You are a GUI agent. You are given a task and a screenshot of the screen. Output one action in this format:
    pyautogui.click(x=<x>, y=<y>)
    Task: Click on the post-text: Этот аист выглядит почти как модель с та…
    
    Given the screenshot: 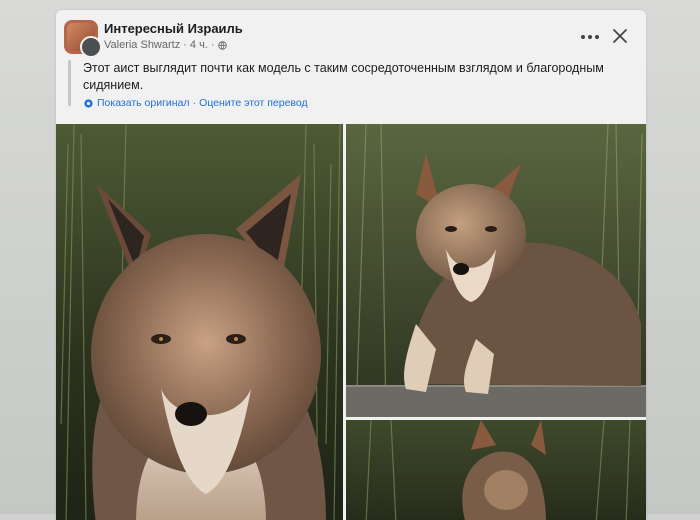 What is the action you would take?
    pyautogui.click(x=343, y=76)
    